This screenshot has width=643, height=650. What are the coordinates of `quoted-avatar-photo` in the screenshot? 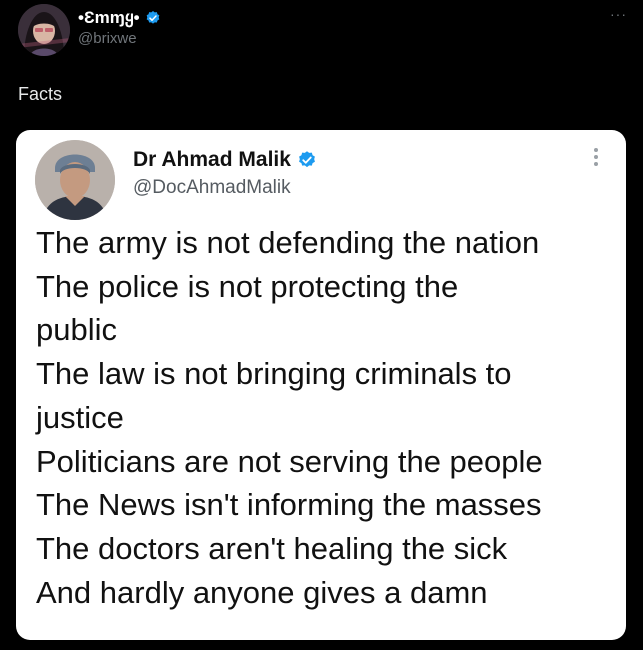 It's located at (75, 180).